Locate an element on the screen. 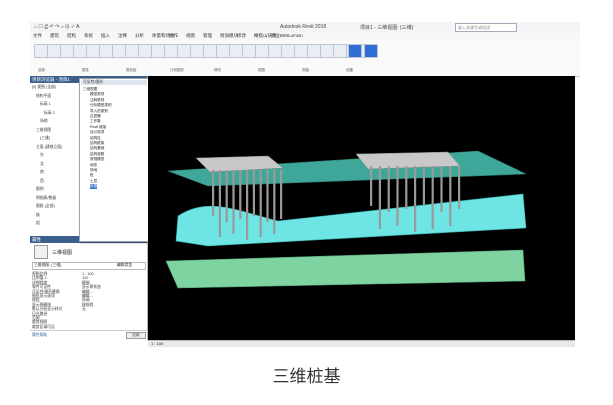  dialog-category-item: 工作集 is located at coordinates (95, 121).